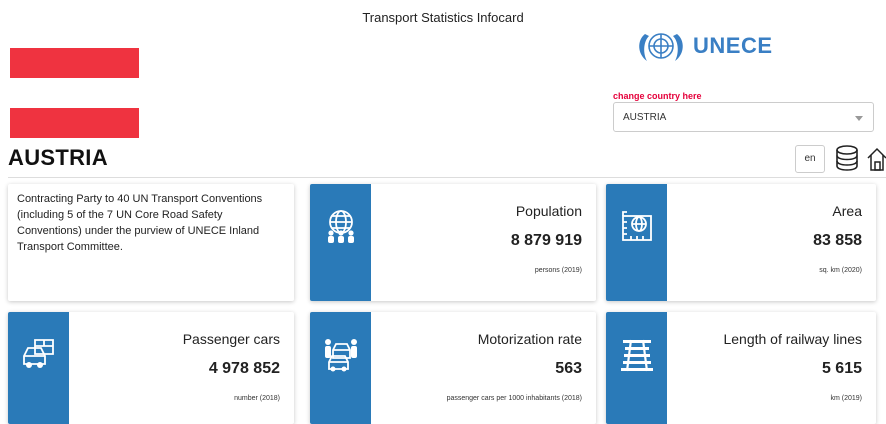 The image size is (886, 424). What do you see at coordinates (244, 368) in the screenshot?
I see `card-value: 4 978 852` at bounding box center [244, 368].